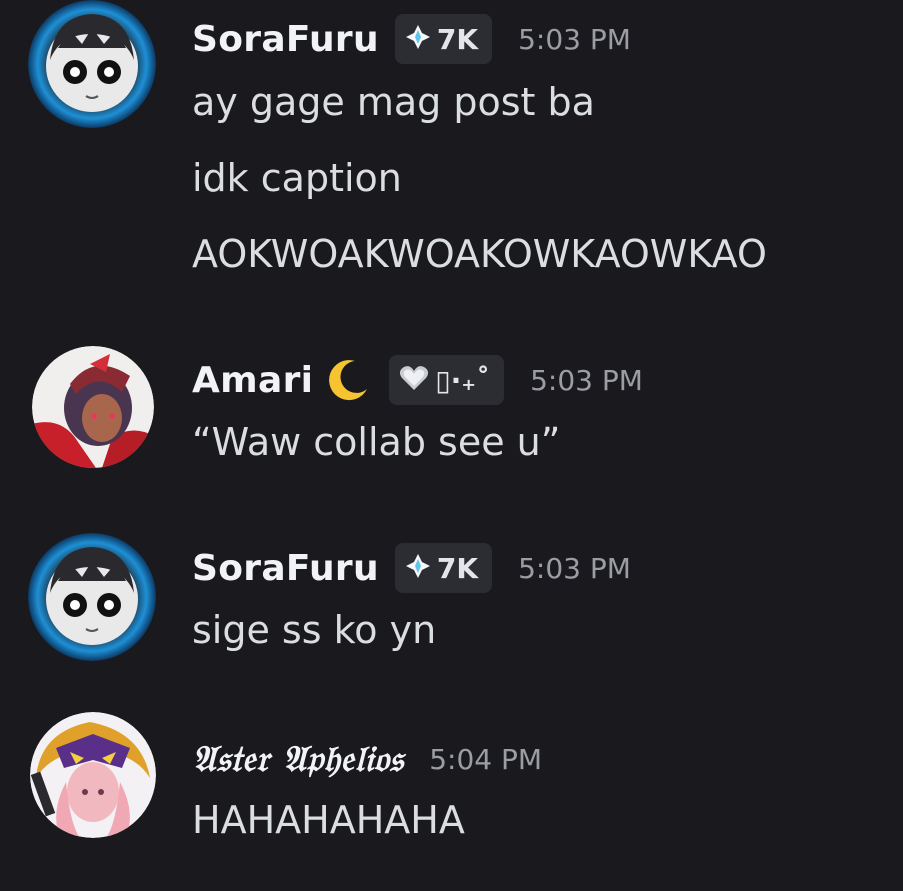  What do you see at coordinates (414, 380) in the screenshot?
I see `silver-heart-icon` at bounding box center [414, 380].